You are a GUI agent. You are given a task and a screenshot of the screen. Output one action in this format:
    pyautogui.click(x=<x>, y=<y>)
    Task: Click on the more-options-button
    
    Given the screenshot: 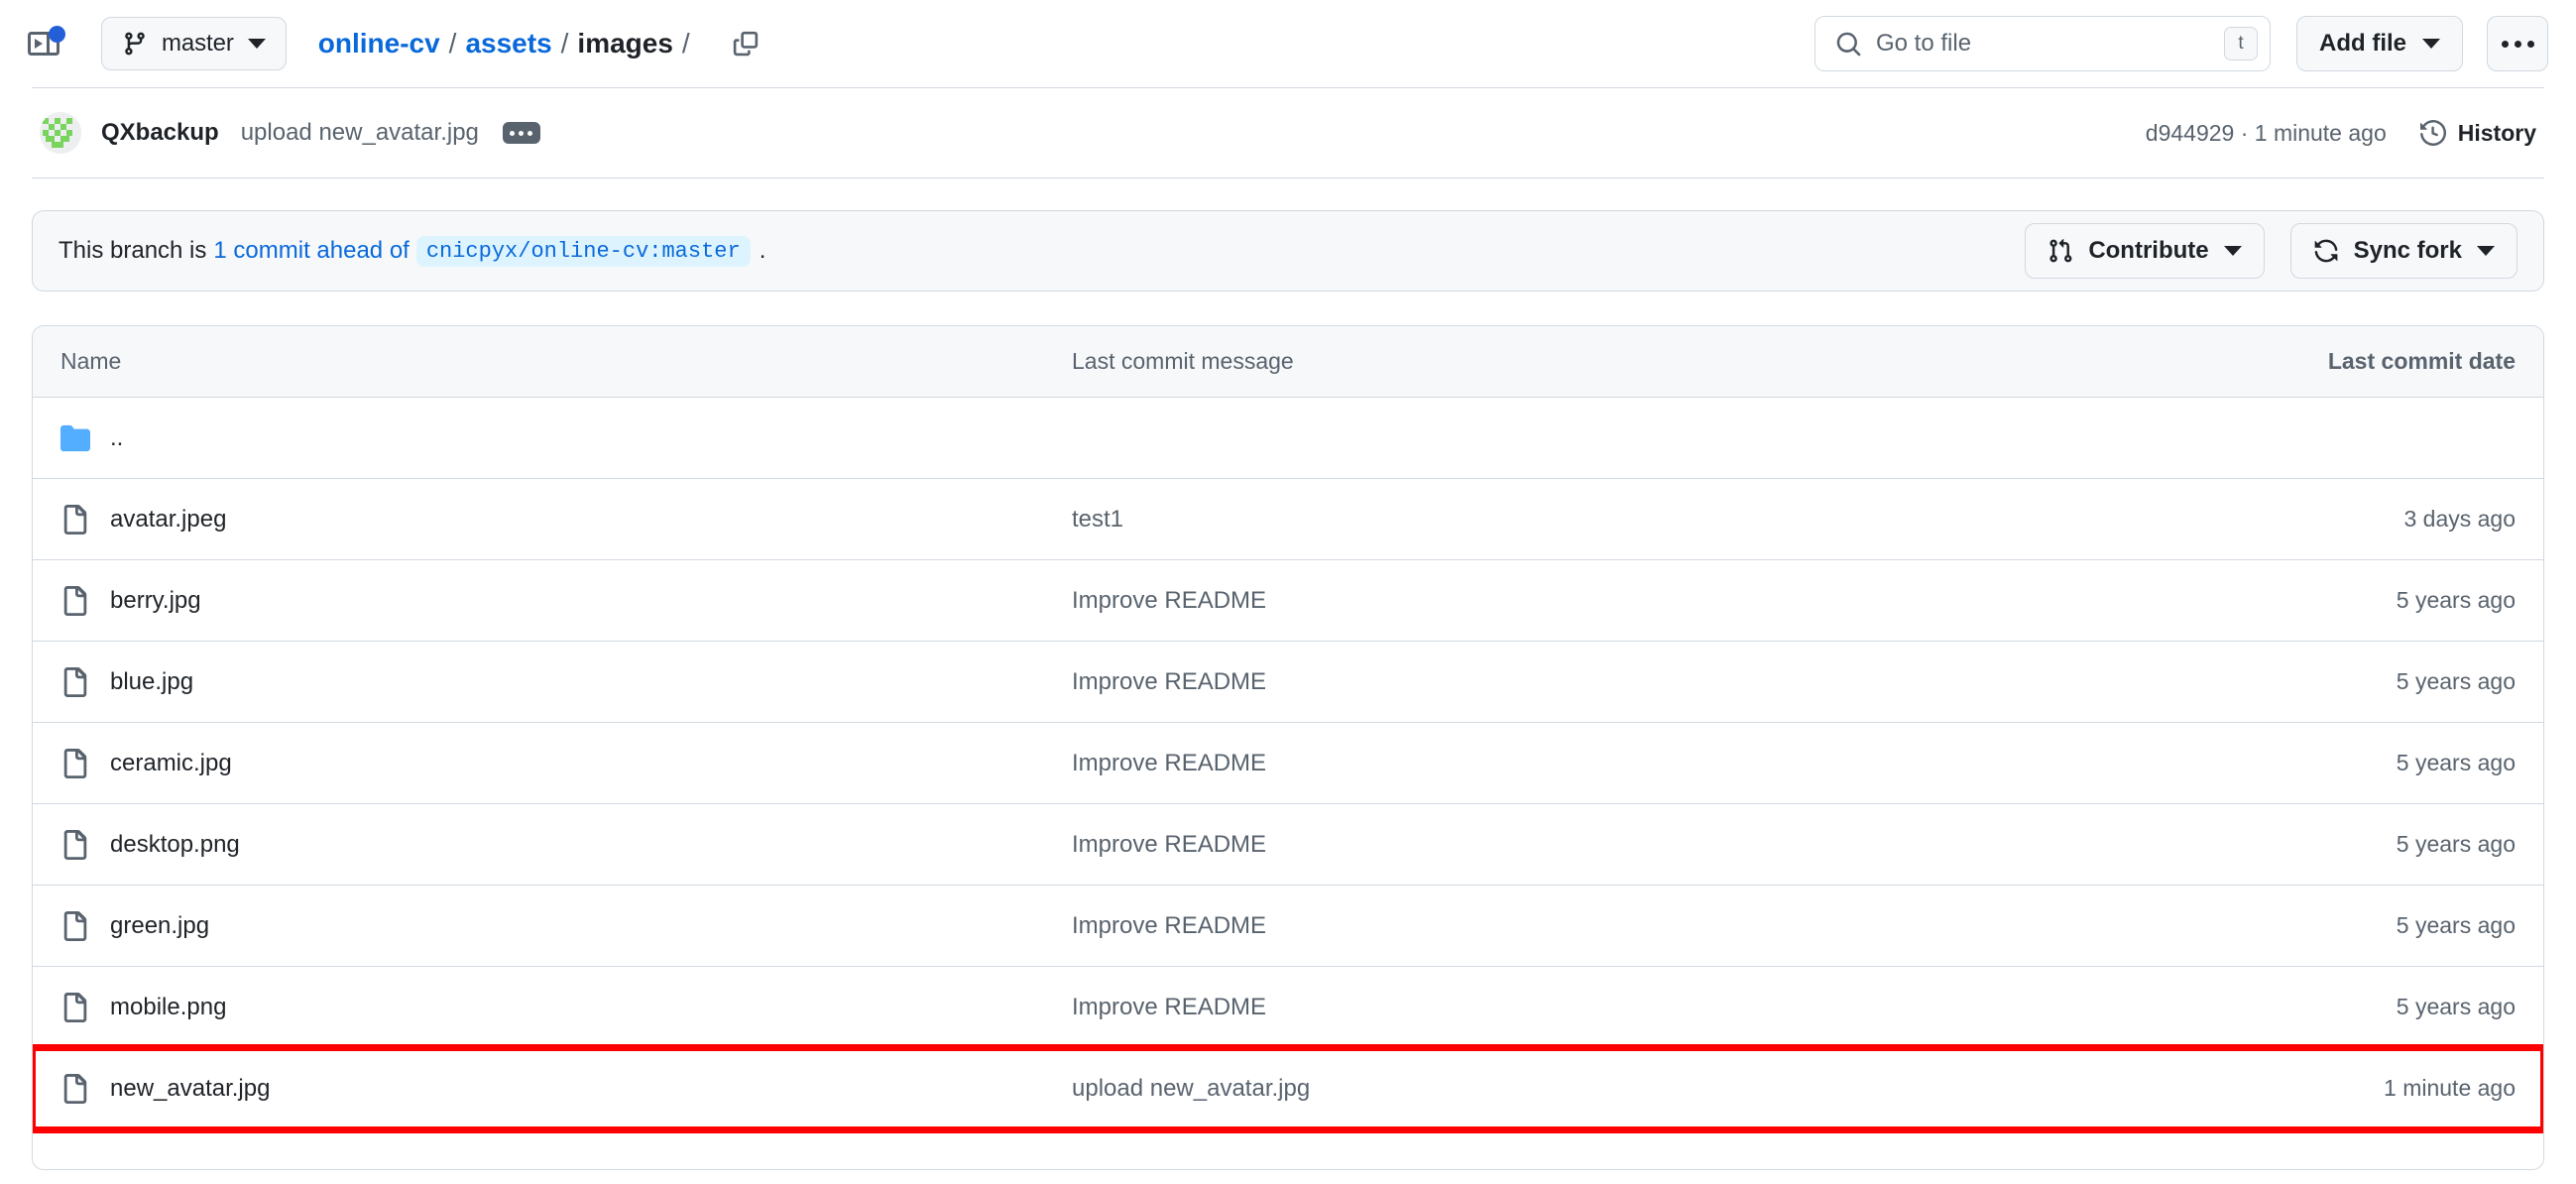 What is the action you would take?
    pyautogui.click(x=2518, y=44)
    